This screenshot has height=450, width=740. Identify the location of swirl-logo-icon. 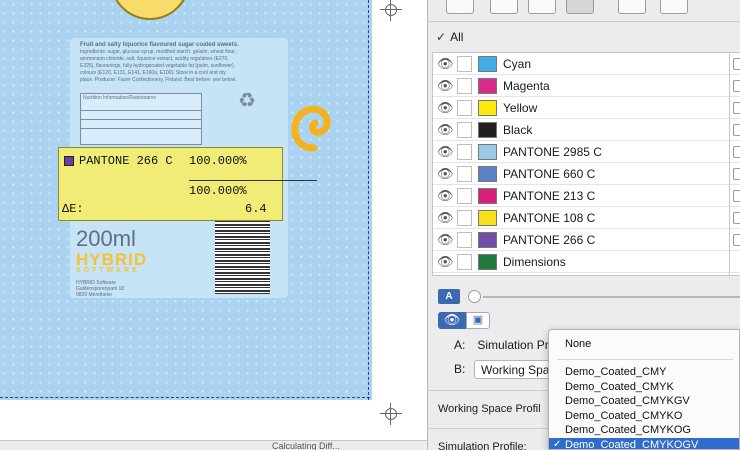
(311, 128).